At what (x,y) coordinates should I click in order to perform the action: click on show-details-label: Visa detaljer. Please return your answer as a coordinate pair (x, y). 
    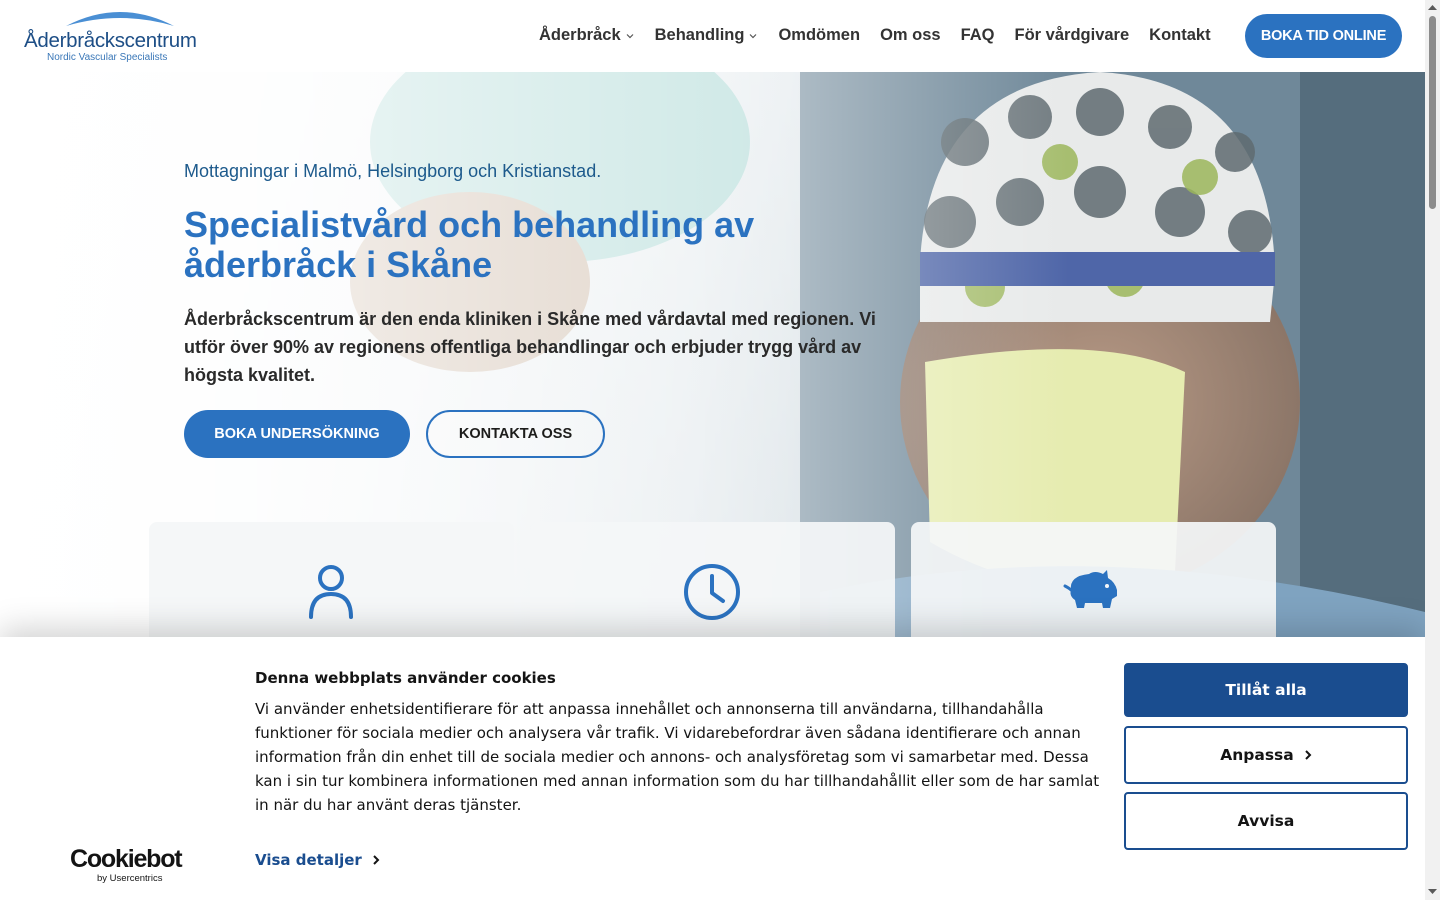
    Looking at the image, I should click on (308, 860).